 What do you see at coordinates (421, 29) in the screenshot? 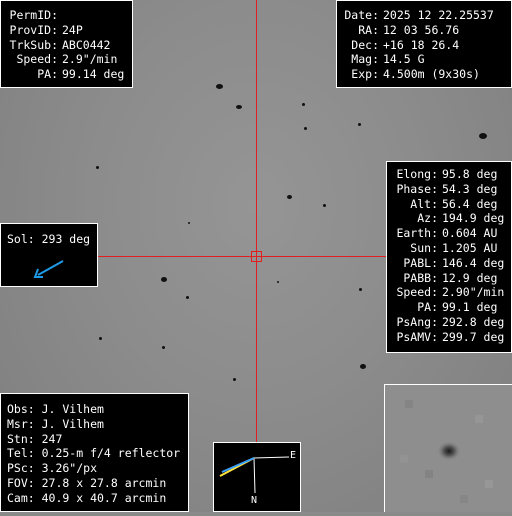
I see `row-value: 12 03 56.76` at bounding box center [421, 29].